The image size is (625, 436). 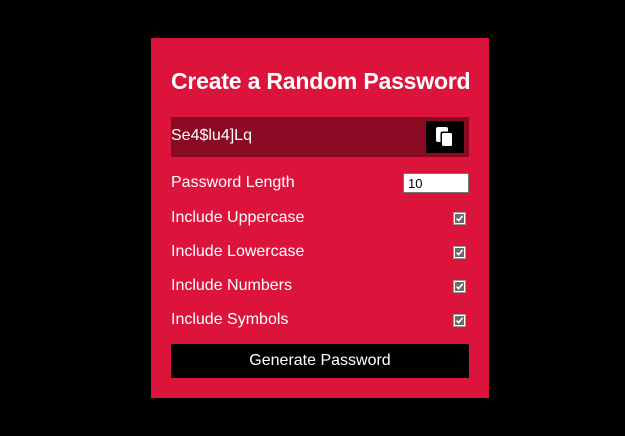 What do you see at coordinates (320, 252) in the screenshot?
I see `setting-include-lowercase: Include Lowercase` at bounding box center [320, 252].